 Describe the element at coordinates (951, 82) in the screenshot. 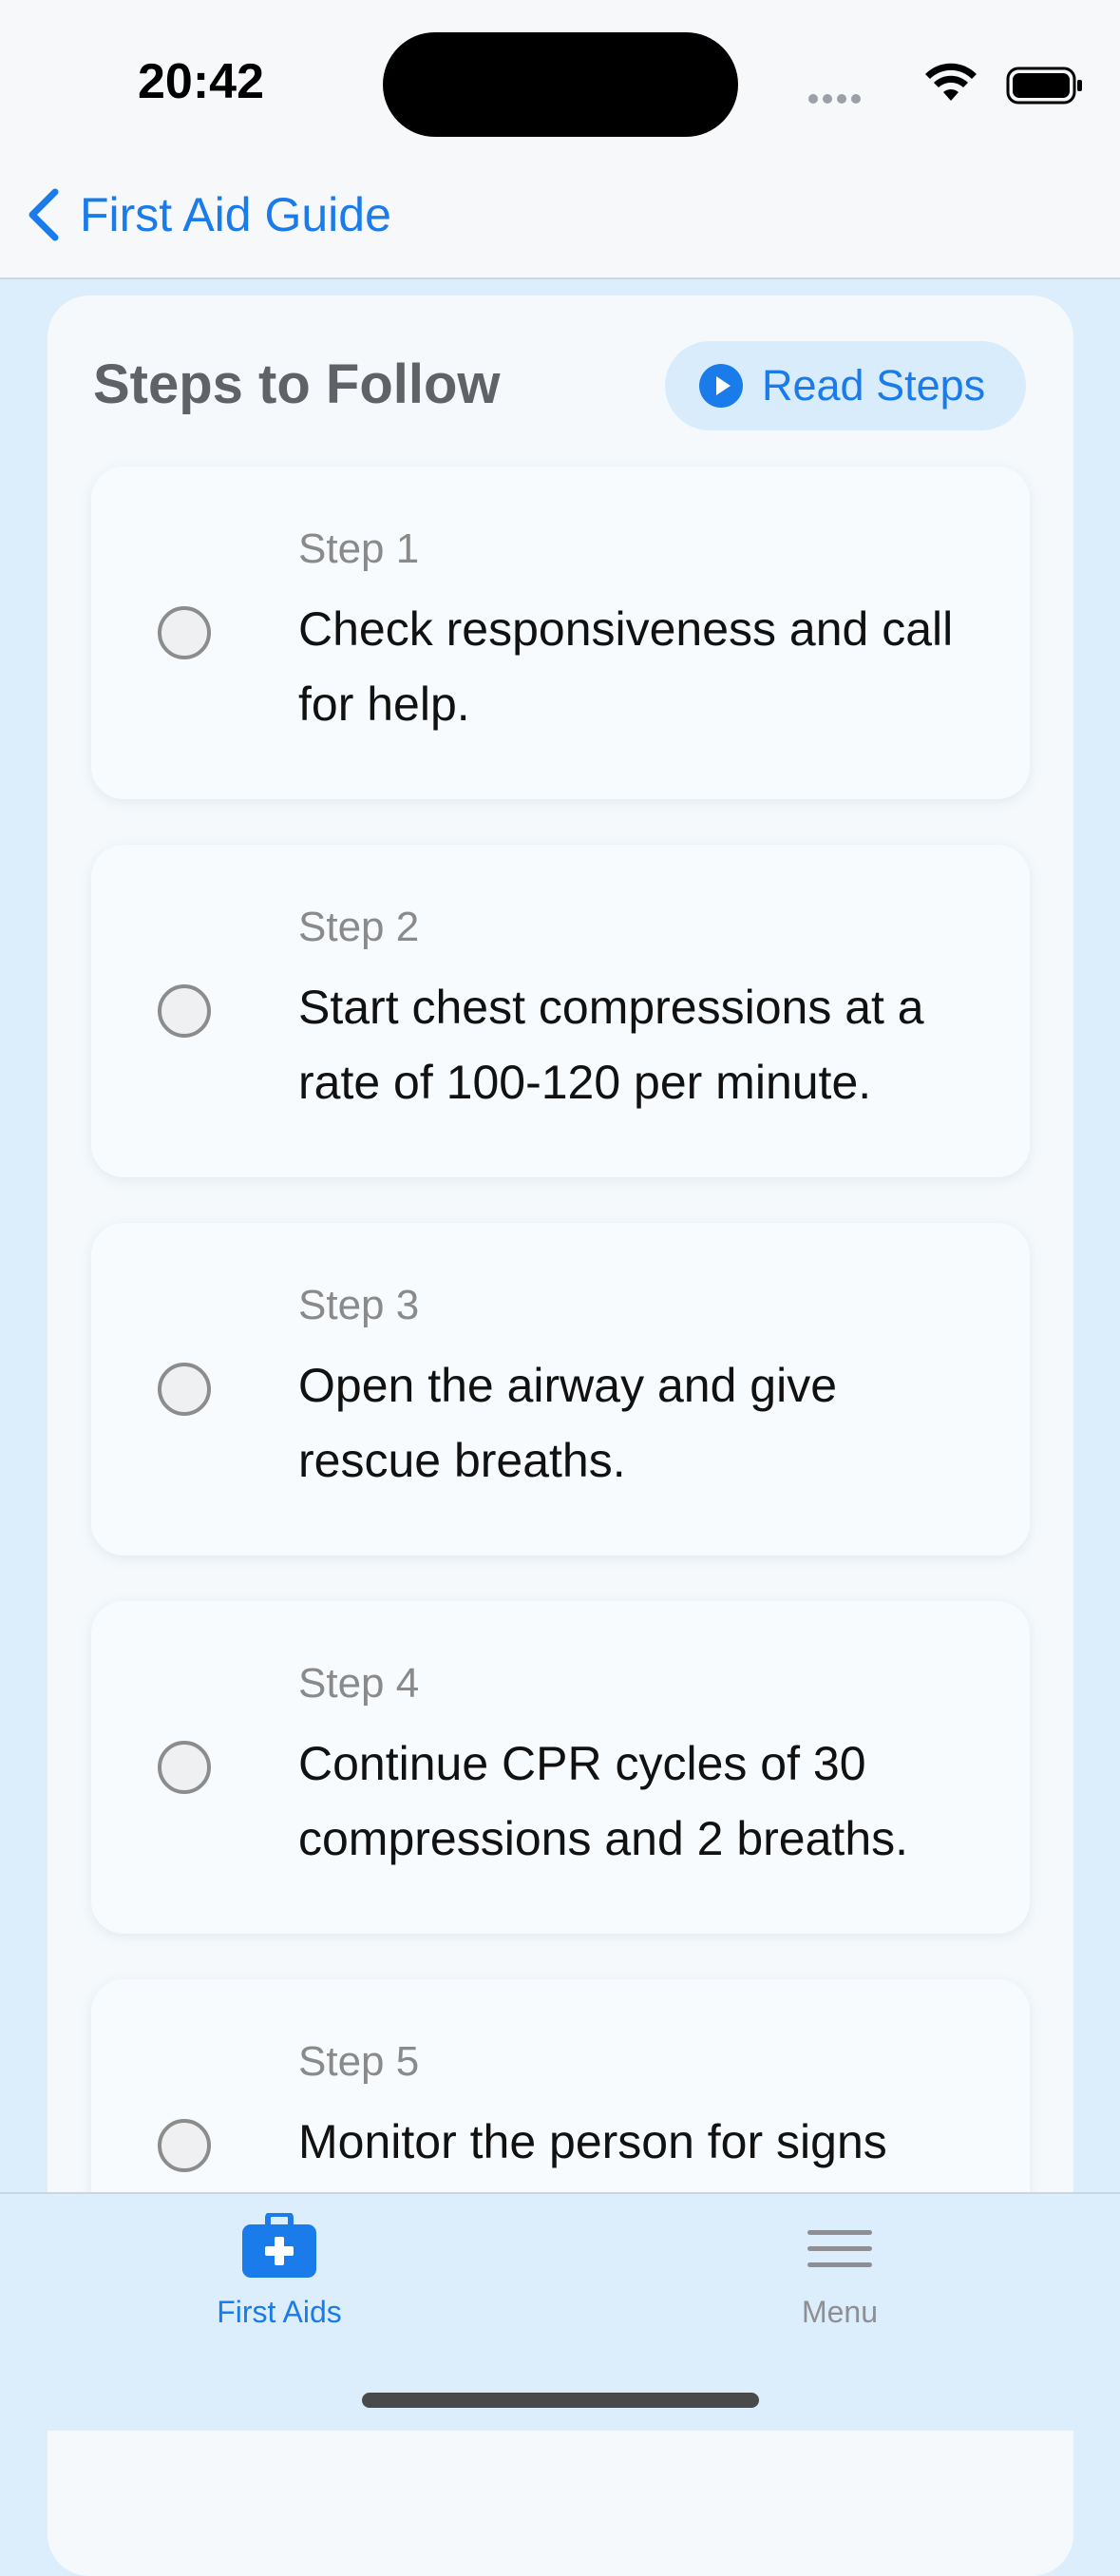

I see `wifi-icon` at that location.